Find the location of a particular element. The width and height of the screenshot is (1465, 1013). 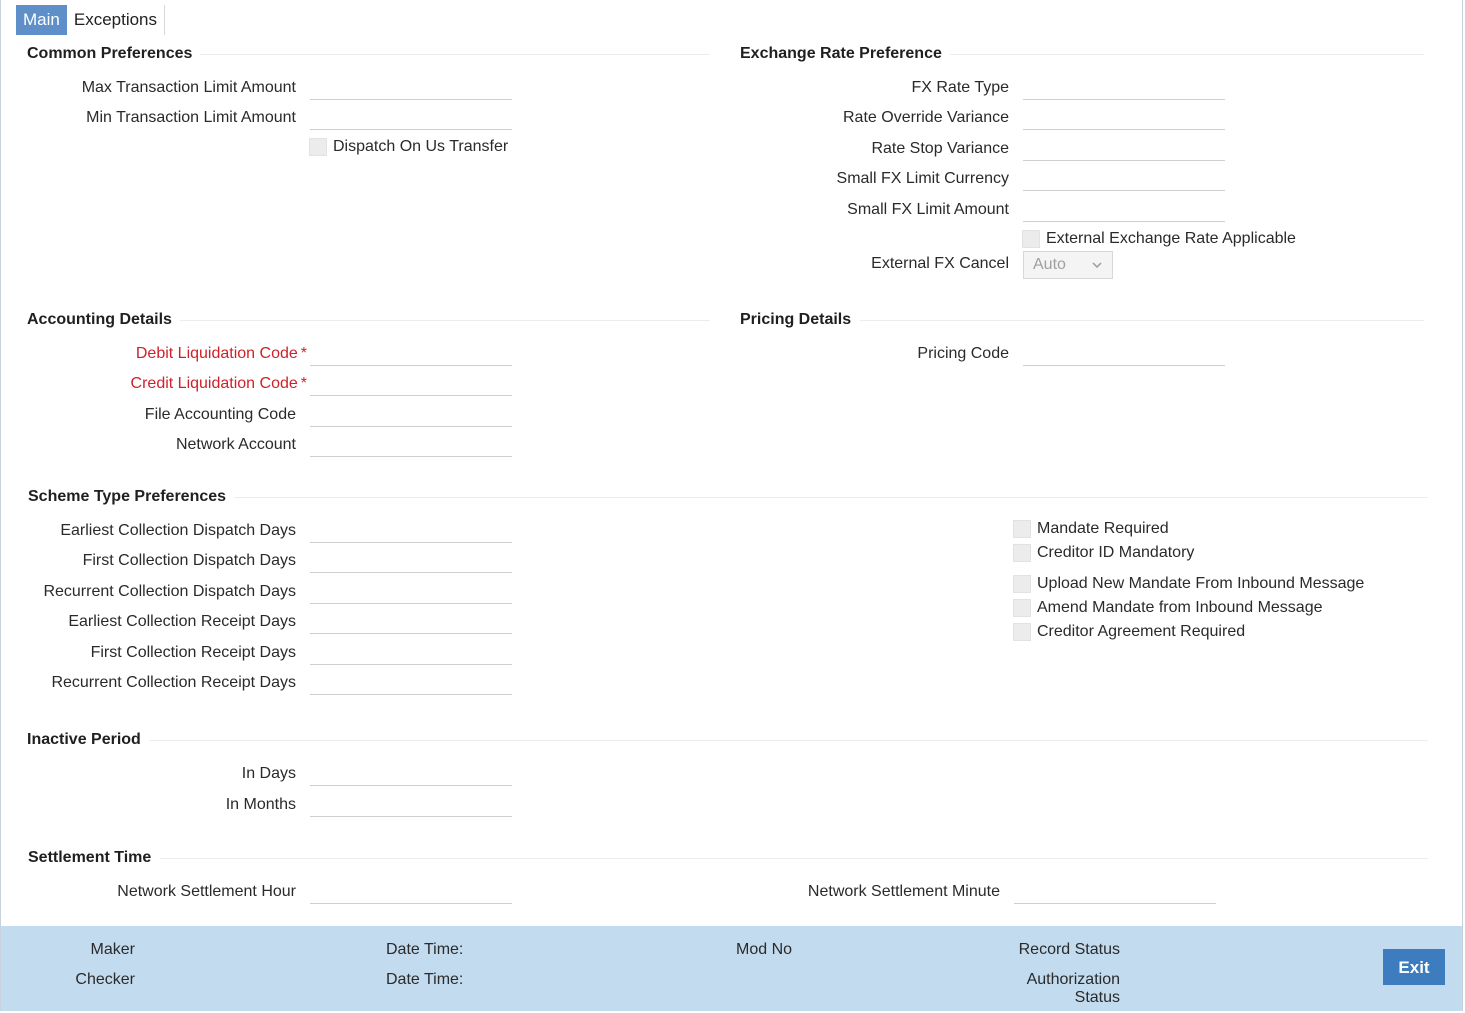

pricing-details-title: Pricing Details is located at coordinates (796, 319).